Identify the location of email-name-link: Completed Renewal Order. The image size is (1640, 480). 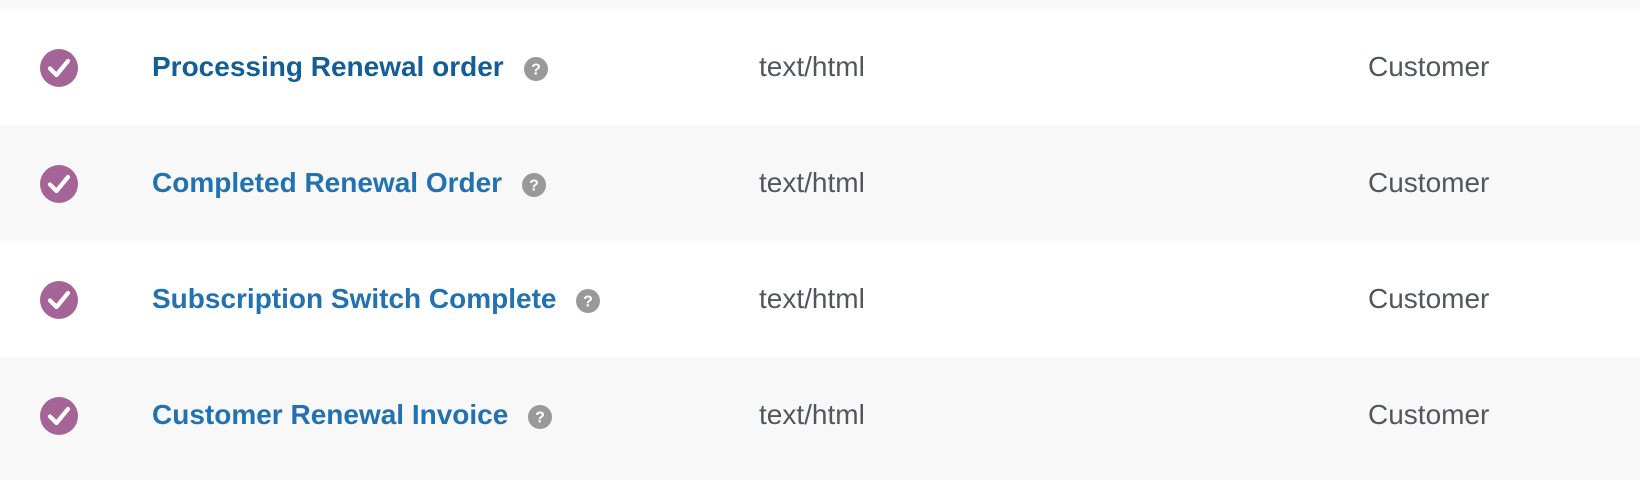
(327, 183).